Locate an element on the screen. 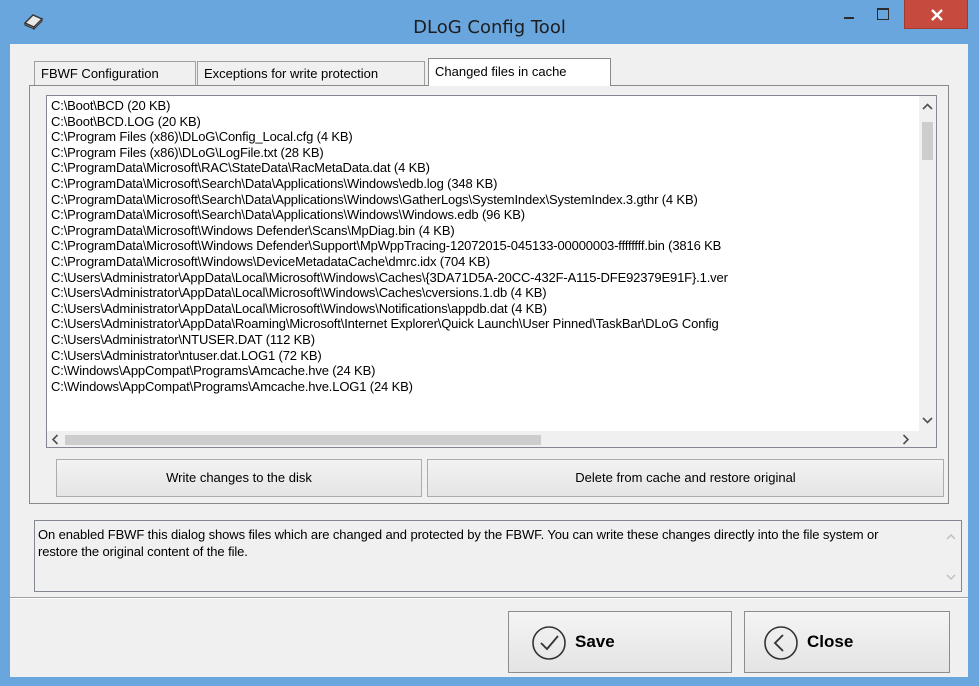 This screenshot has height=686, width=979. desc-scroll-up-icon is located at coordinates (951, 537).